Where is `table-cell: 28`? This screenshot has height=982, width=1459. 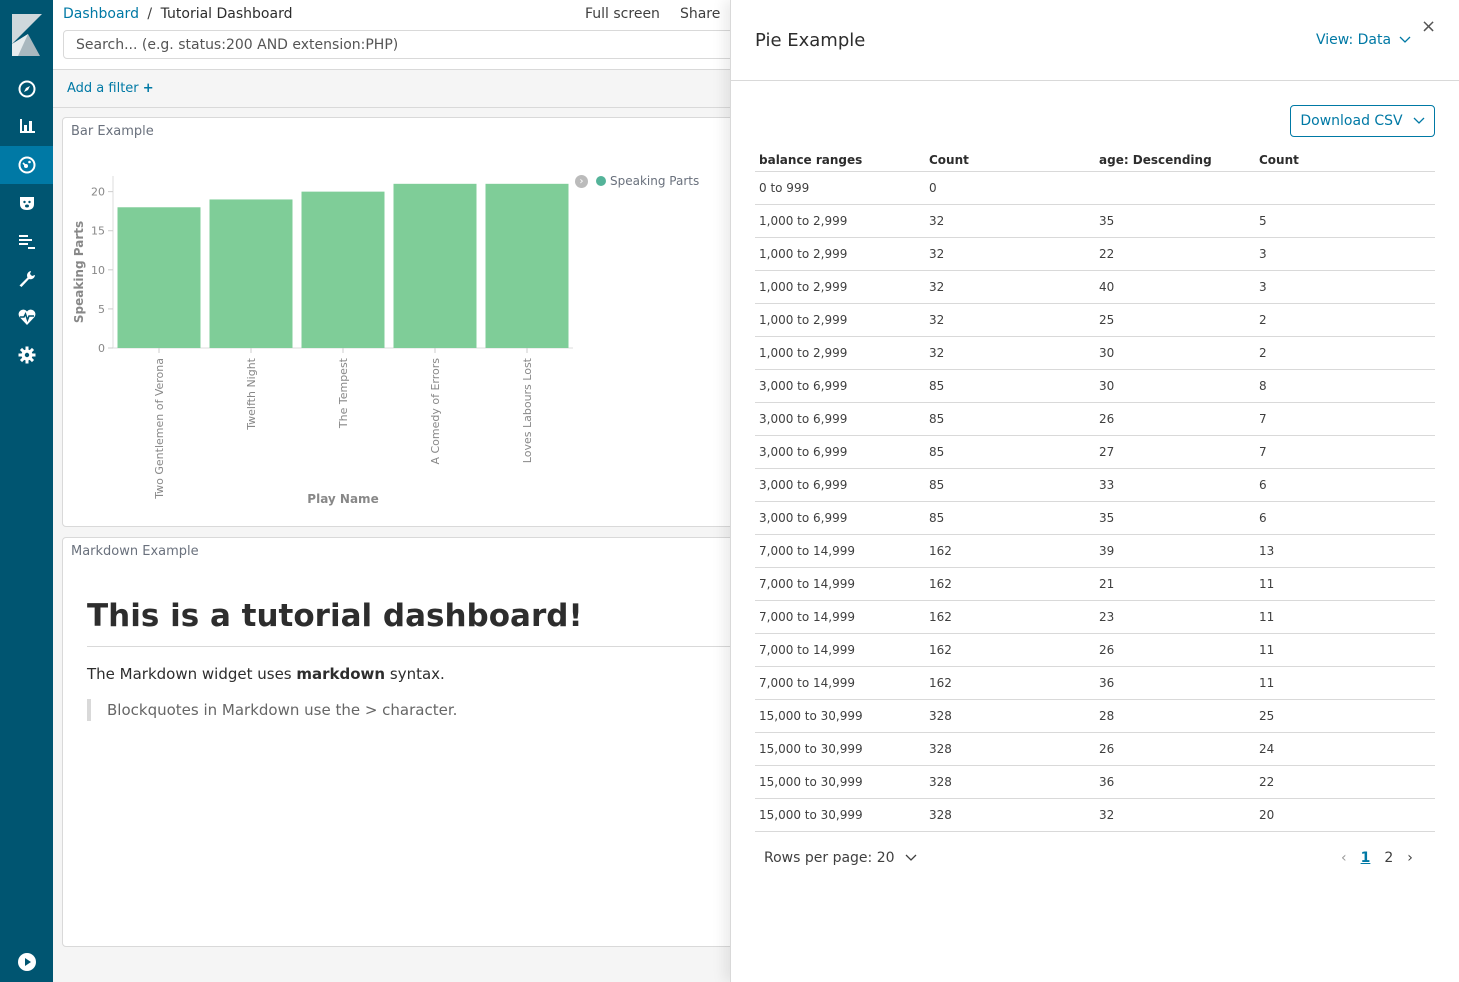 table-cell: 28 is located at coordinates (1175, 716).